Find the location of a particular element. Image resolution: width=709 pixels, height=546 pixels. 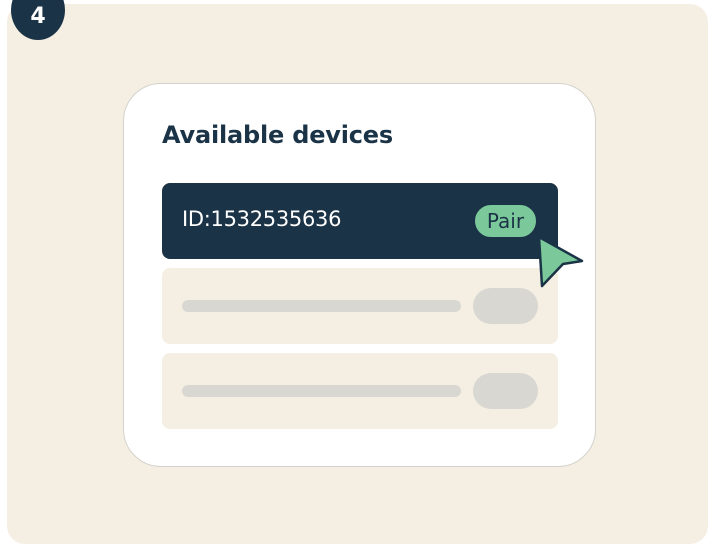

step-number: 4 is located at coordinates (38, 16).